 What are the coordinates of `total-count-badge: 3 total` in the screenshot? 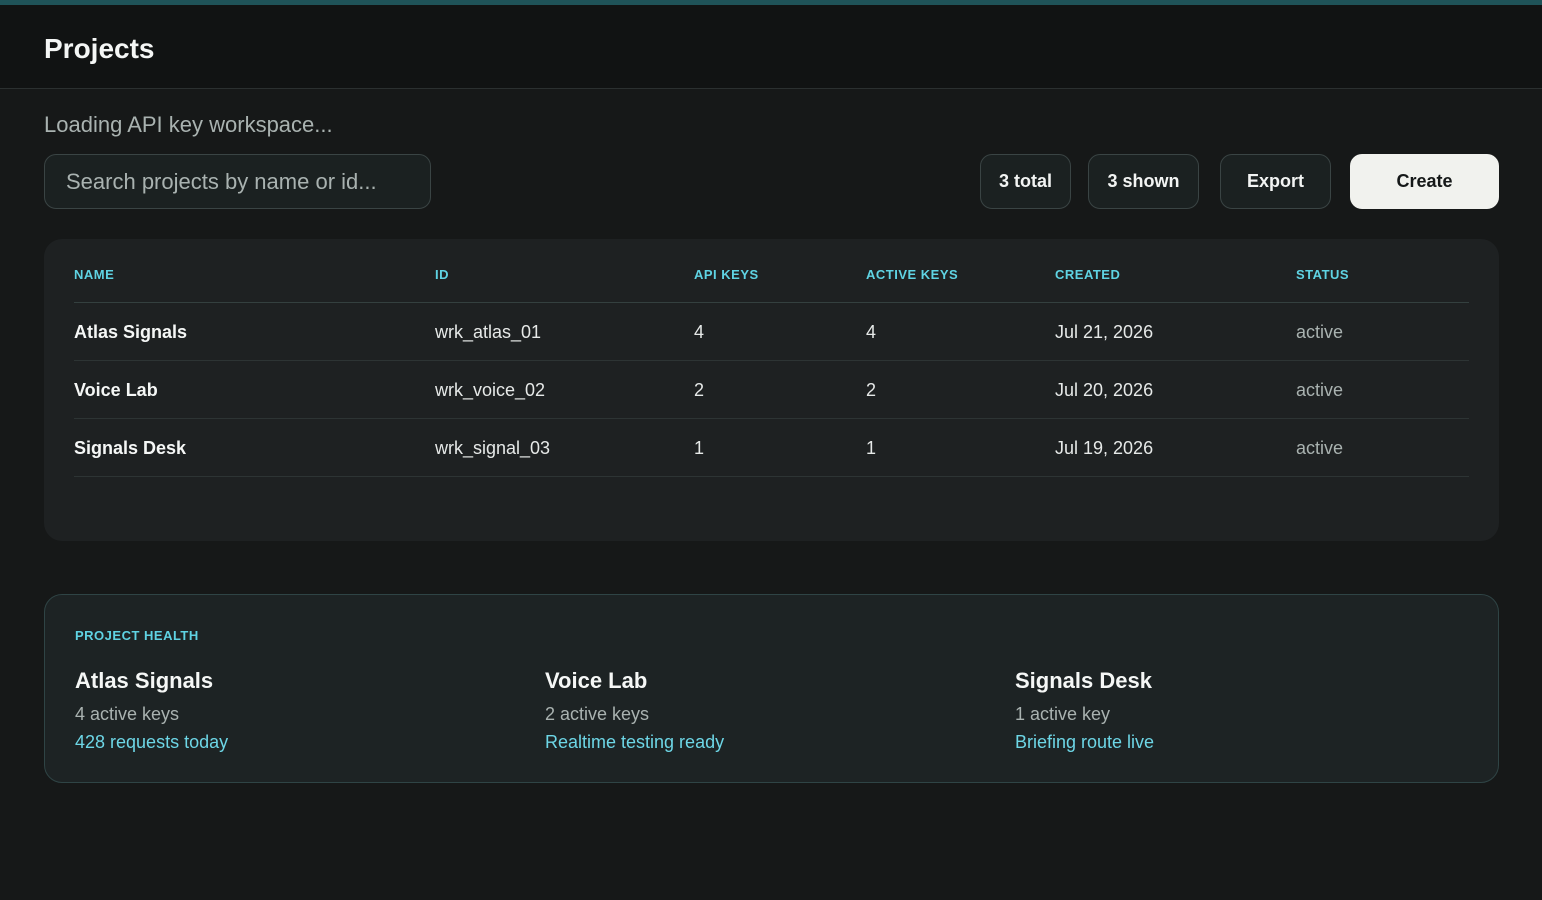 It's located at (1025, 181).